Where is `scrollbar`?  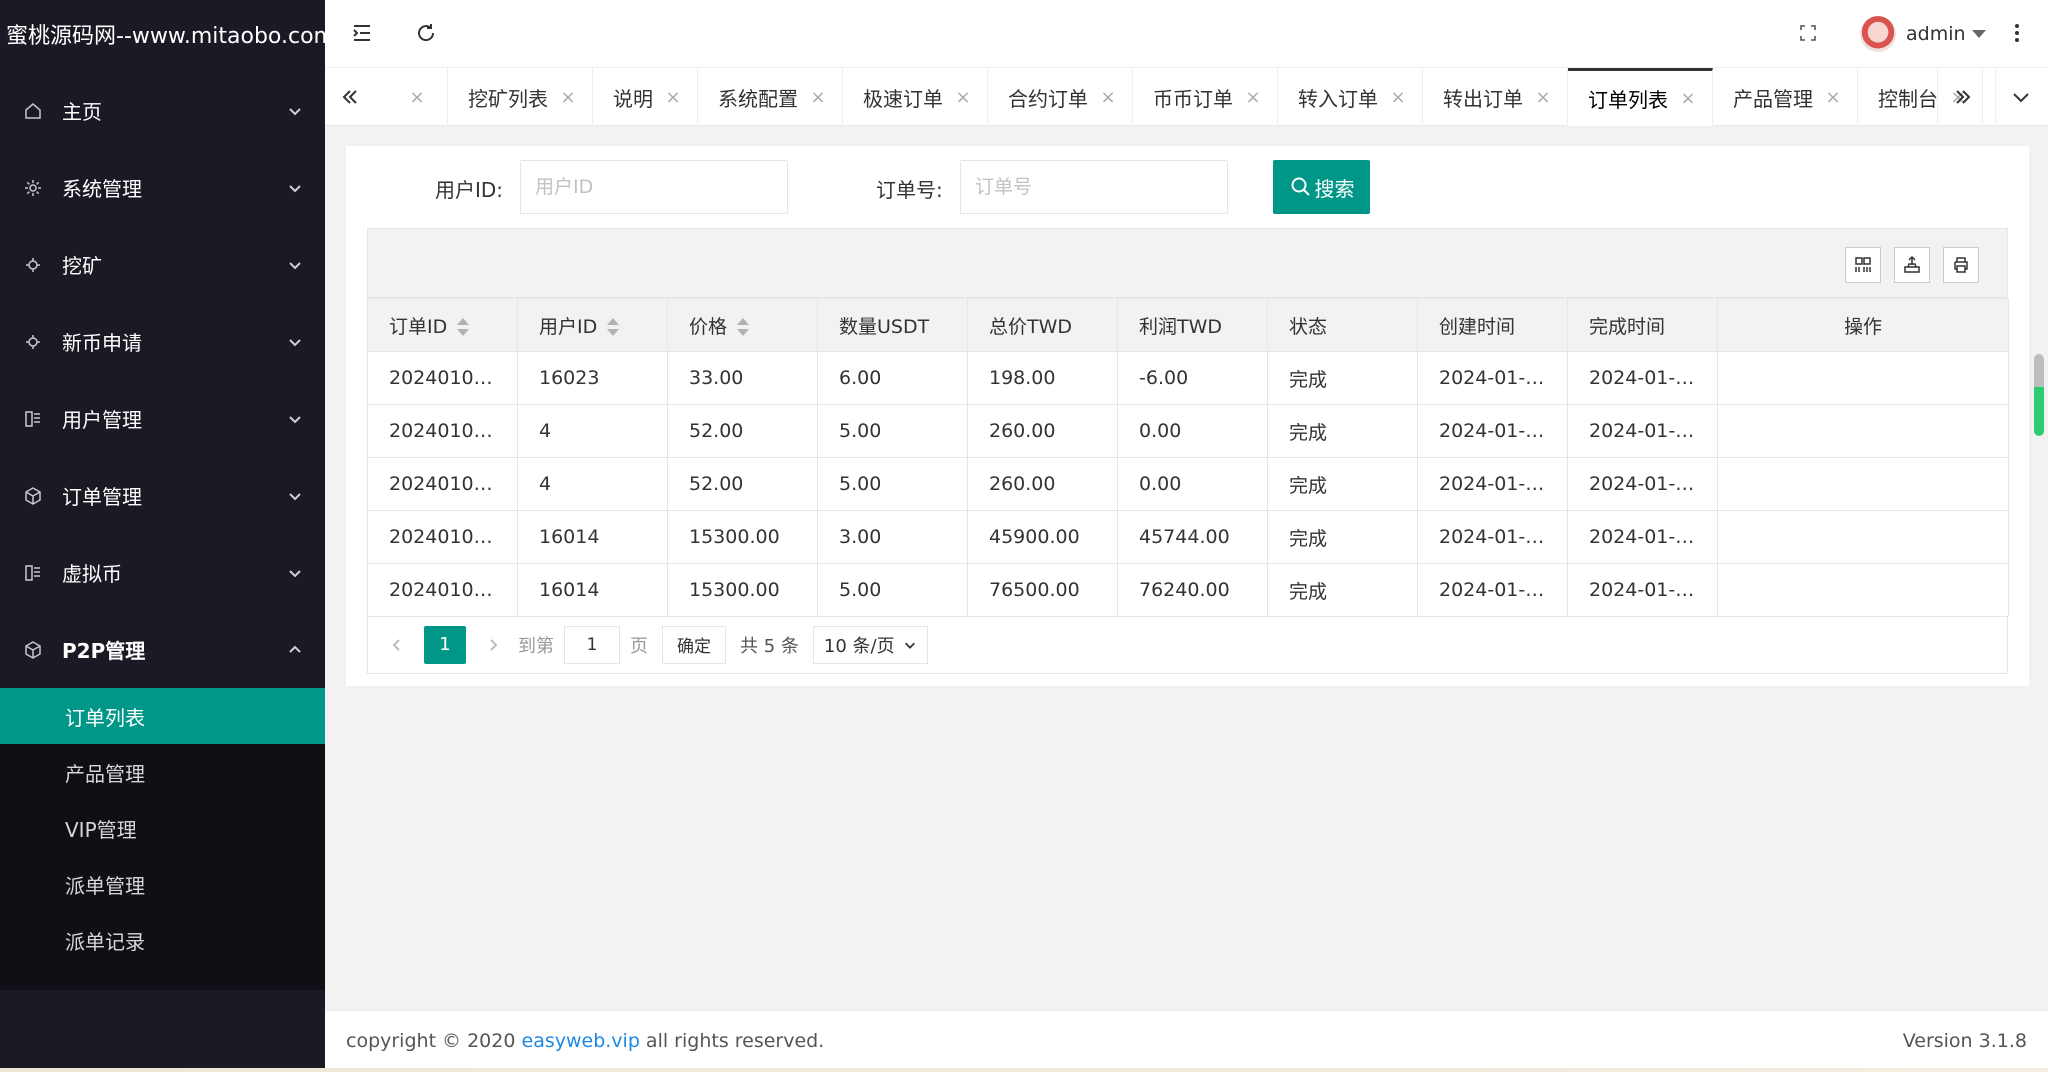
scrollbar is located at coordinates (2039, 395).